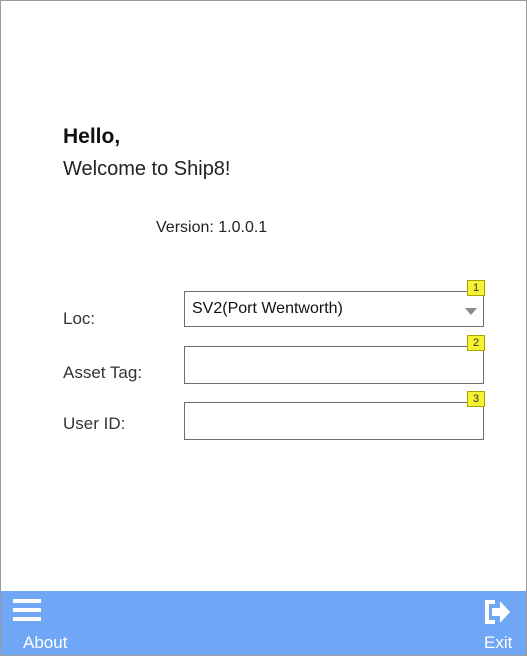 The image size is (527, 656). What do you see at coordinates (45, 642) in the screenshot?
I see `about-label: About` at bounding box center [45, 642].